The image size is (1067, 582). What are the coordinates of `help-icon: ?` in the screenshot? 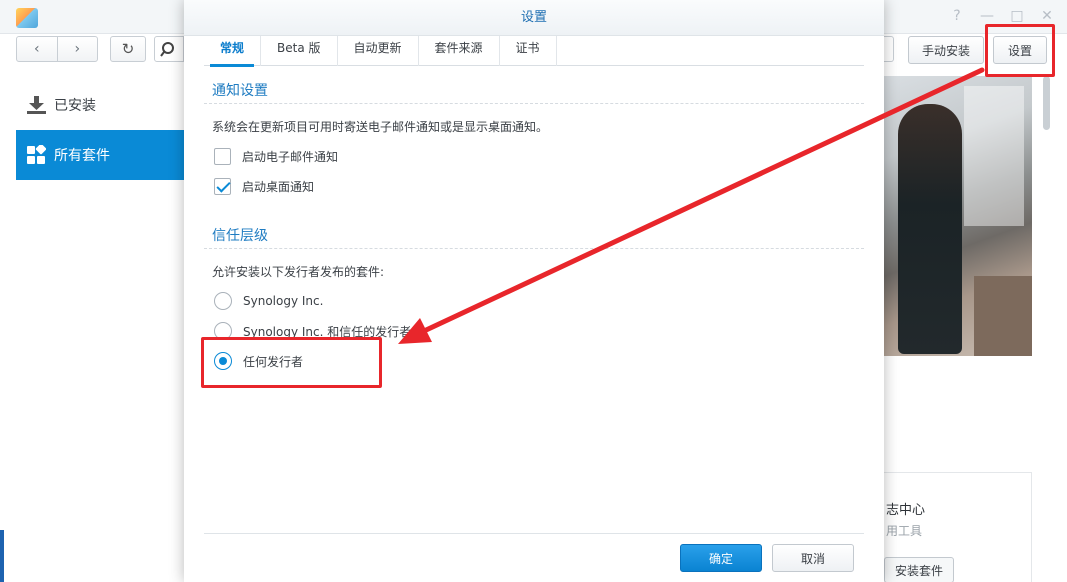 It's located at (957, 16).